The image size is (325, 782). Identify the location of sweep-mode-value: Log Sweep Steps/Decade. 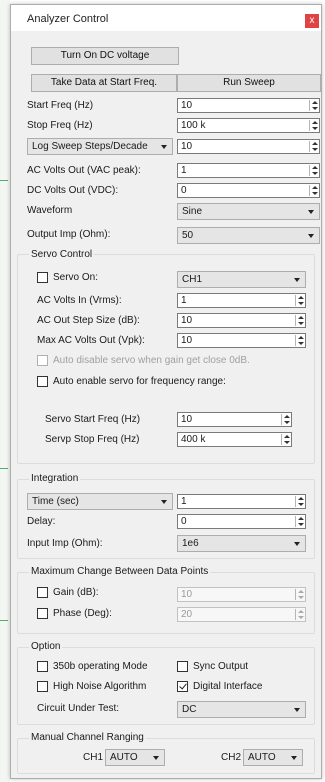
(90, 146).